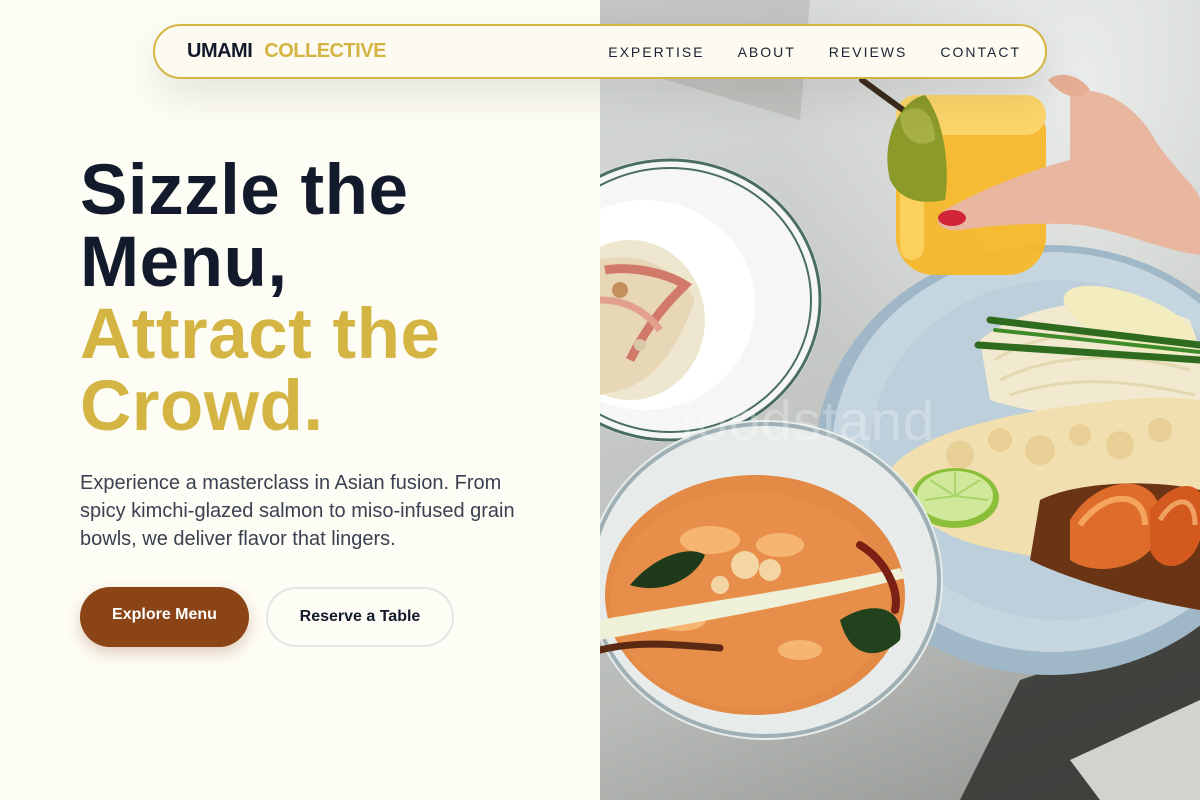 Image resolution: width=1200 pixels, height=800 pixels. What do you see at coordinates (767, 52) in the screenshot?
I see `nav-link-about: ABOUT` at bounding box center [767, 52].